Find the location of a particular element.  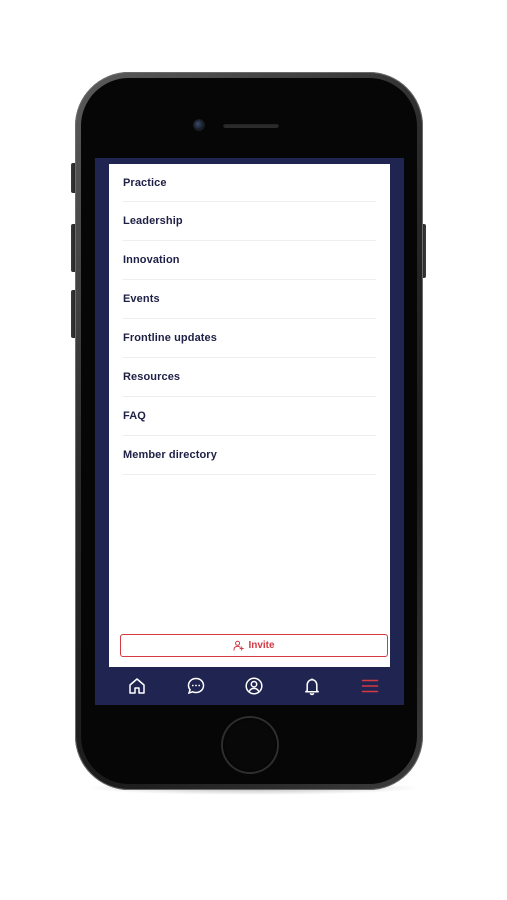

home-button is located at coordinates (250, 745).